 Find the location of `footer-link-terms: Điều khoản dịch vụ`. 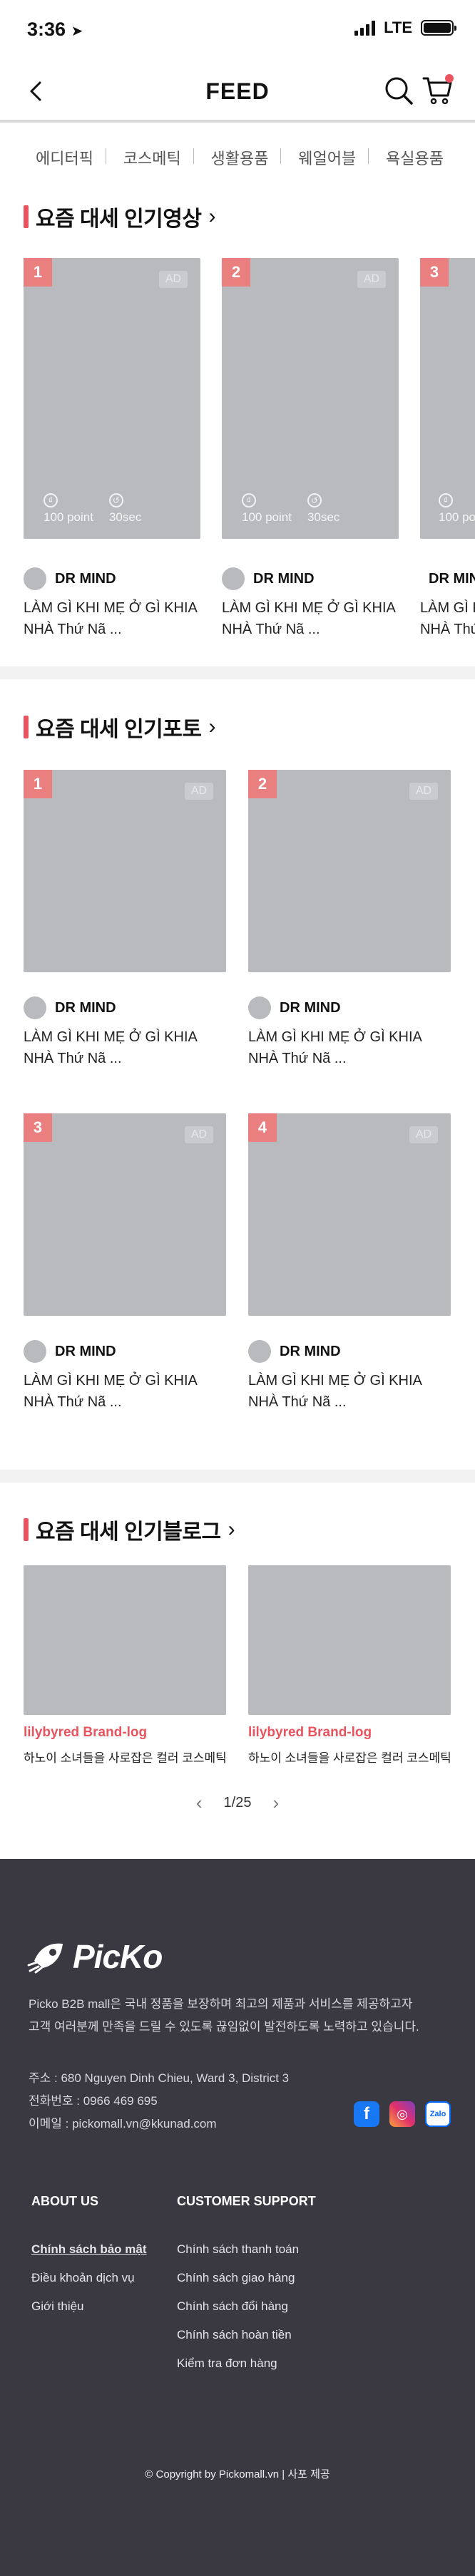

footer-link-terms: Điều khoản dịch vụ is located at coordinates (89, 2278).